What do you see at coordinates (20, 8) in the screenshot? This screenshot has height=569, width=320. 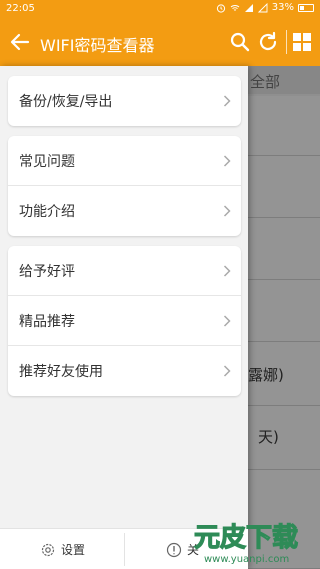 I see `status-time: 22:05` at bounding box center [20, 8].